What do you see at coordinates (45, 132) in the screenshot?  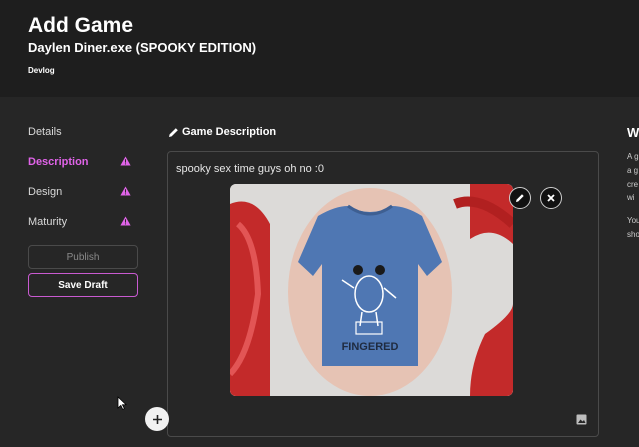 I see `sidebar-item-details: Details` at bounding box center [45, 132].